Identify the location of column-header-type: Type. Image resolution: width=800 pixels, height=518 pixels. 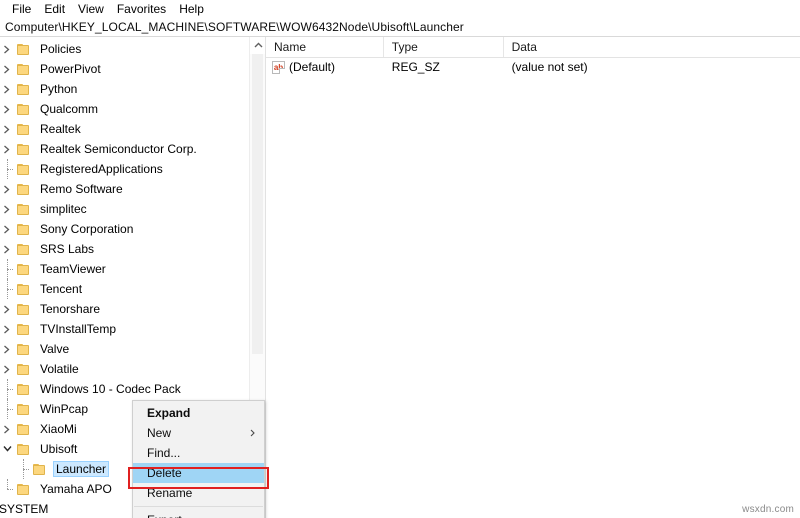
(444, 47).